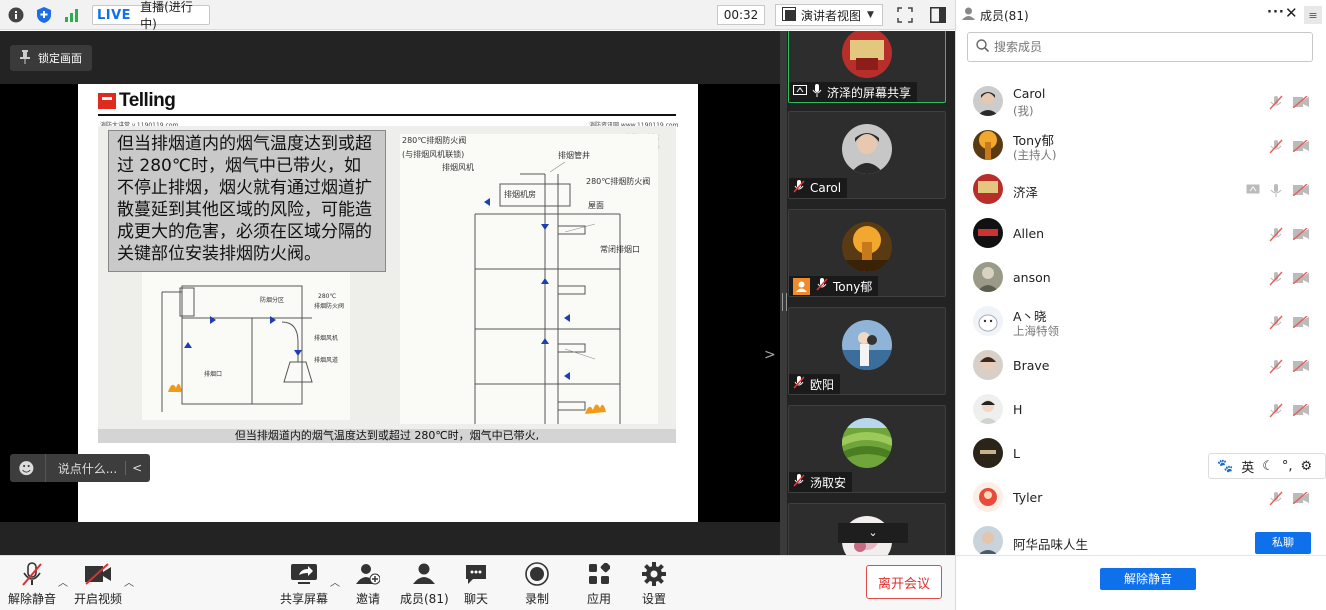 The height and width of the screenshot is (610, 1326). I want to click on emoji-icon: ☻, so click(26, 468).